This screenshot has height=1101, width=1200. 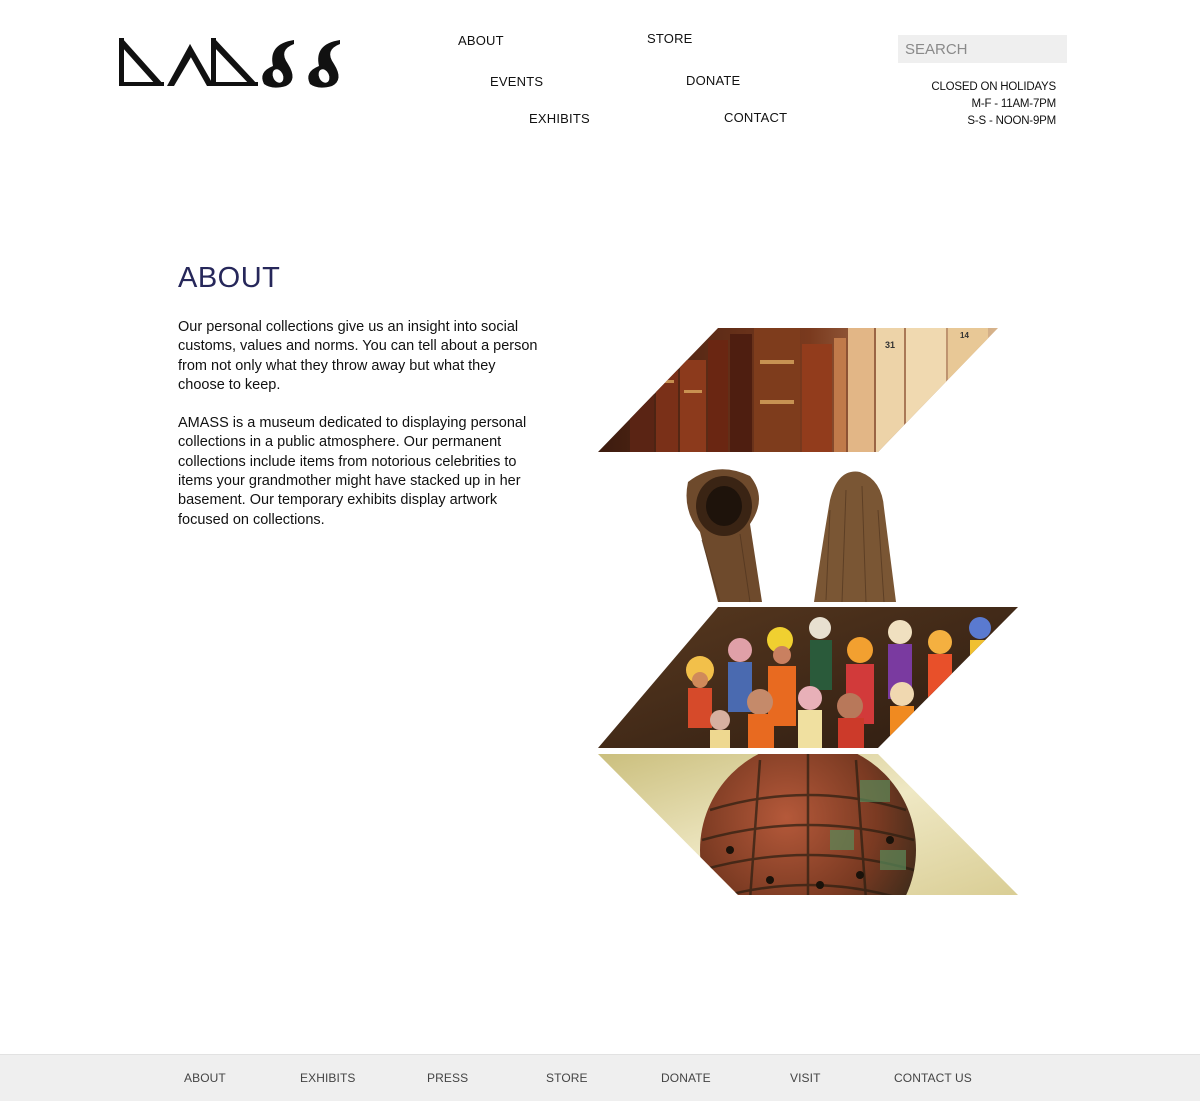 What do you see at coordinates (327, 1078) in the screenshot?
I see `footer-link-exhibits: EXHIBITS` at bounding box center [327, 1078].